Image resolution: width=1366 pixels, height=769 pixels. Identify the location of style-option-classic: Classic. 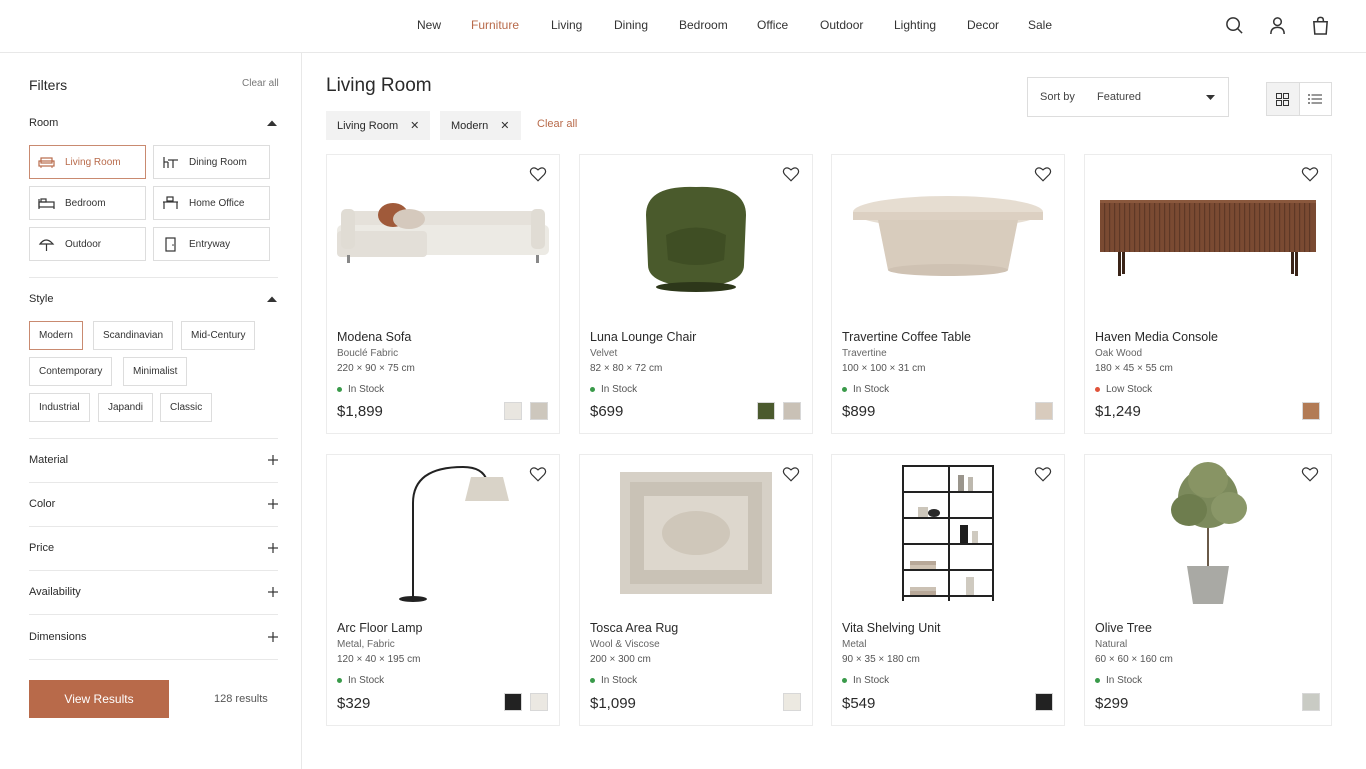
(186, 407).